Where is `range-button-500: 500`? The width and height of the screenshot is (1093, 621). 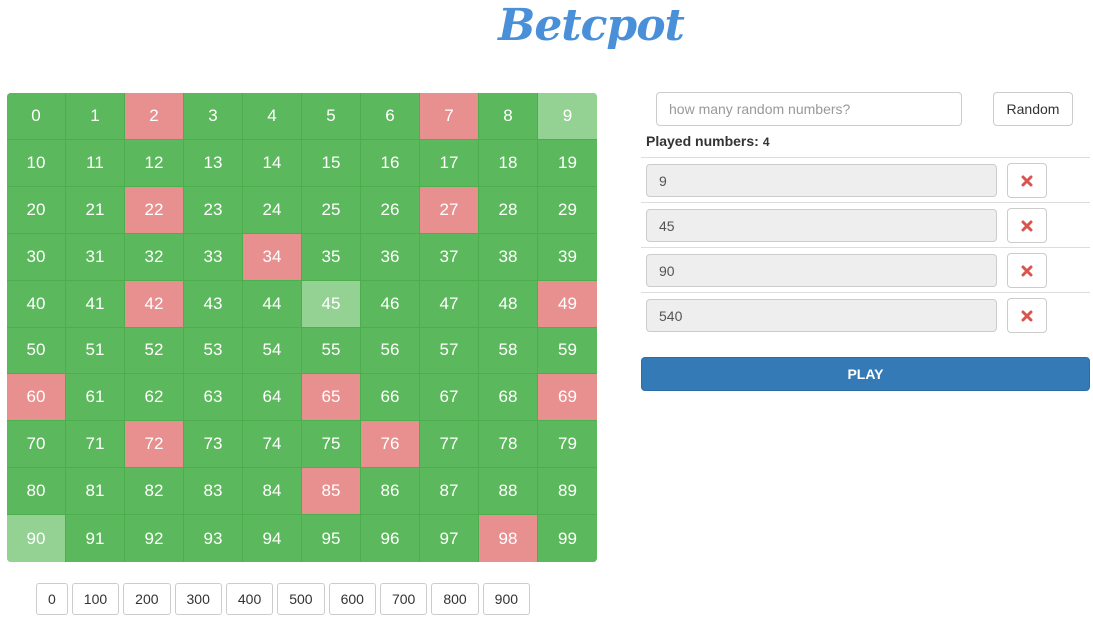
range-button-500: 500 is located at coordinates (301, 599).